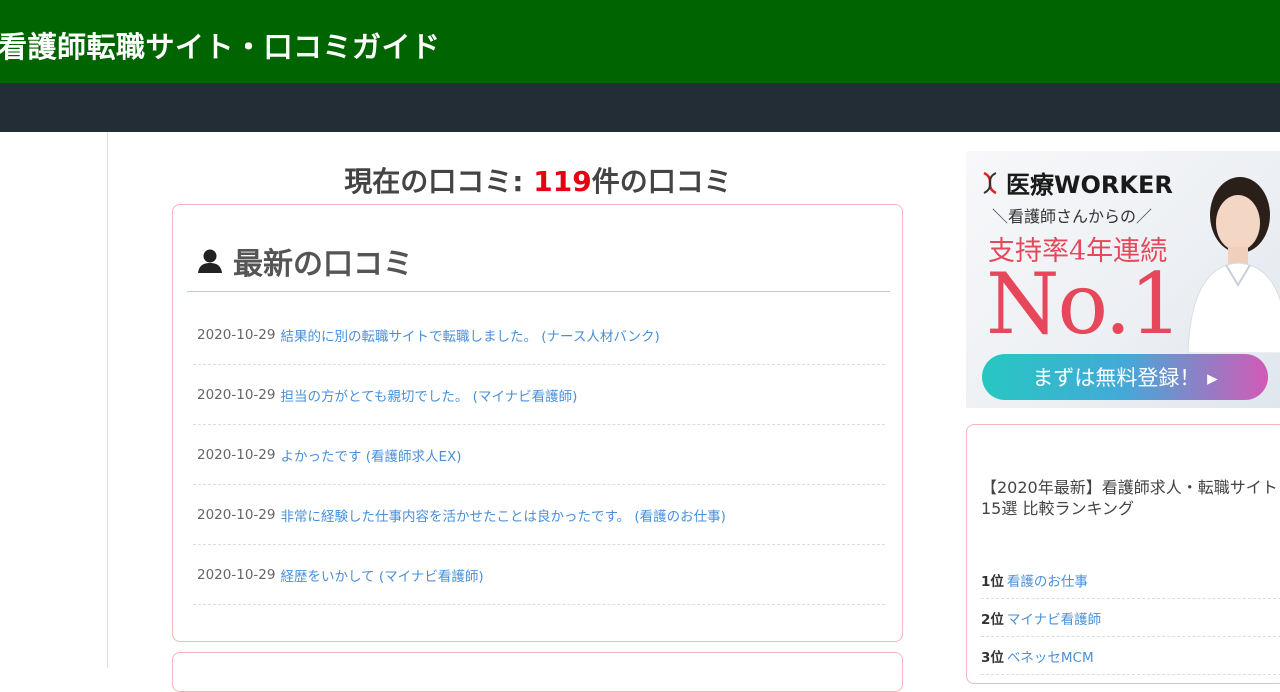 This screenshot has width=1280, height=692. What do you see at coordinates (370, 455) in the screenshot?
I see `review-link: よかったです (看護師求人EX)` at bounding box center [370, 455].